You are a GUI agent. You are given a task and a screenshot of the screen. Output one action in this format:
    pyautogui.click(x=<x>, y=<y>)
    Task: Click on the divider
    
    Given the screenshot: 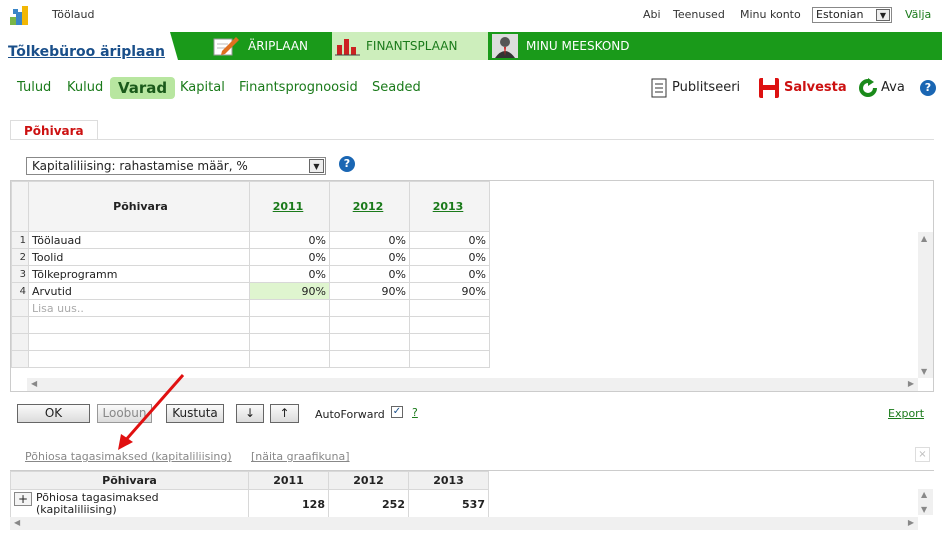 What is the action you would take?
    pyautogui.click(x=472, y=139)
    